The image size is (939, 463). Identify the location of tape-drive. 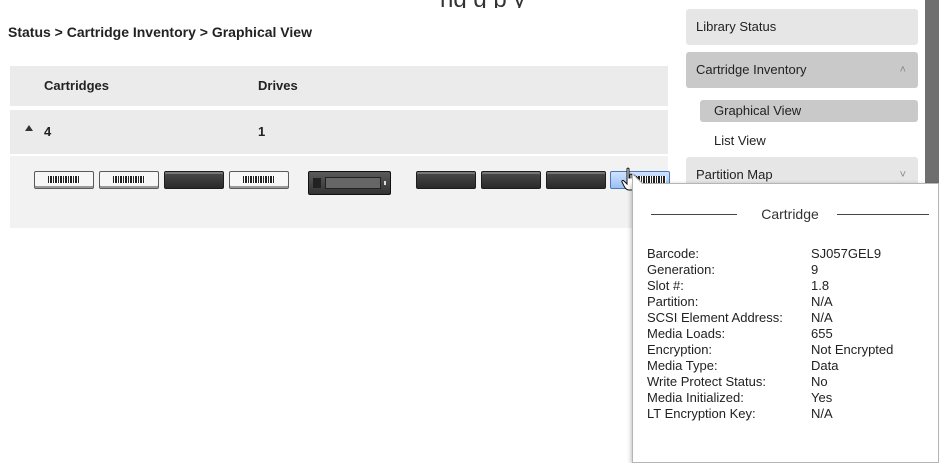
(349, 183).